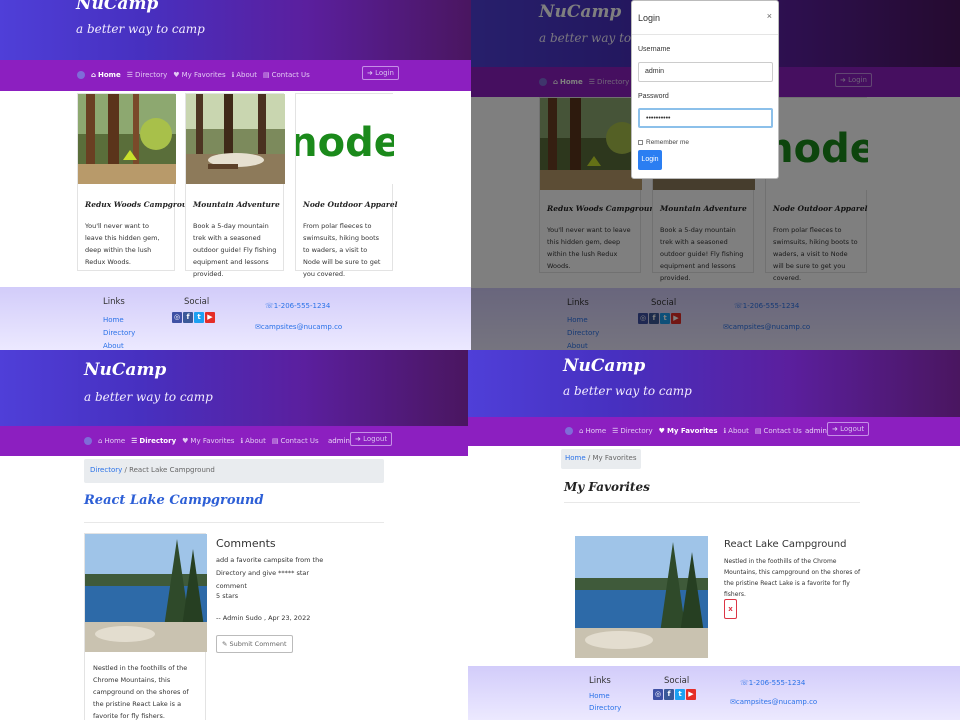  Describe the element at coordinates (246, 543) in the screenshot. I see `comments-heading: Comments` at that location.